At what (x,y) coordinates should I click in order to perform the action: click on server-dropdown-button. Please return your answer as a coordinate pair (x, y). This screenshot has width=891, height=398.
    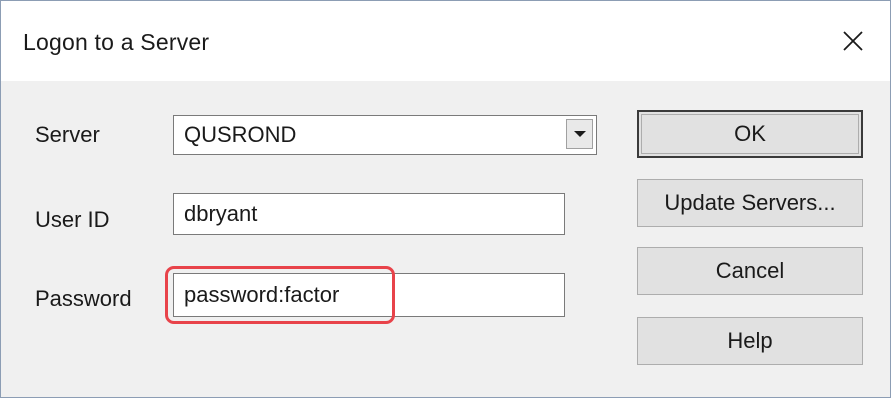
    Looking at the image, I should click on (579, 134).